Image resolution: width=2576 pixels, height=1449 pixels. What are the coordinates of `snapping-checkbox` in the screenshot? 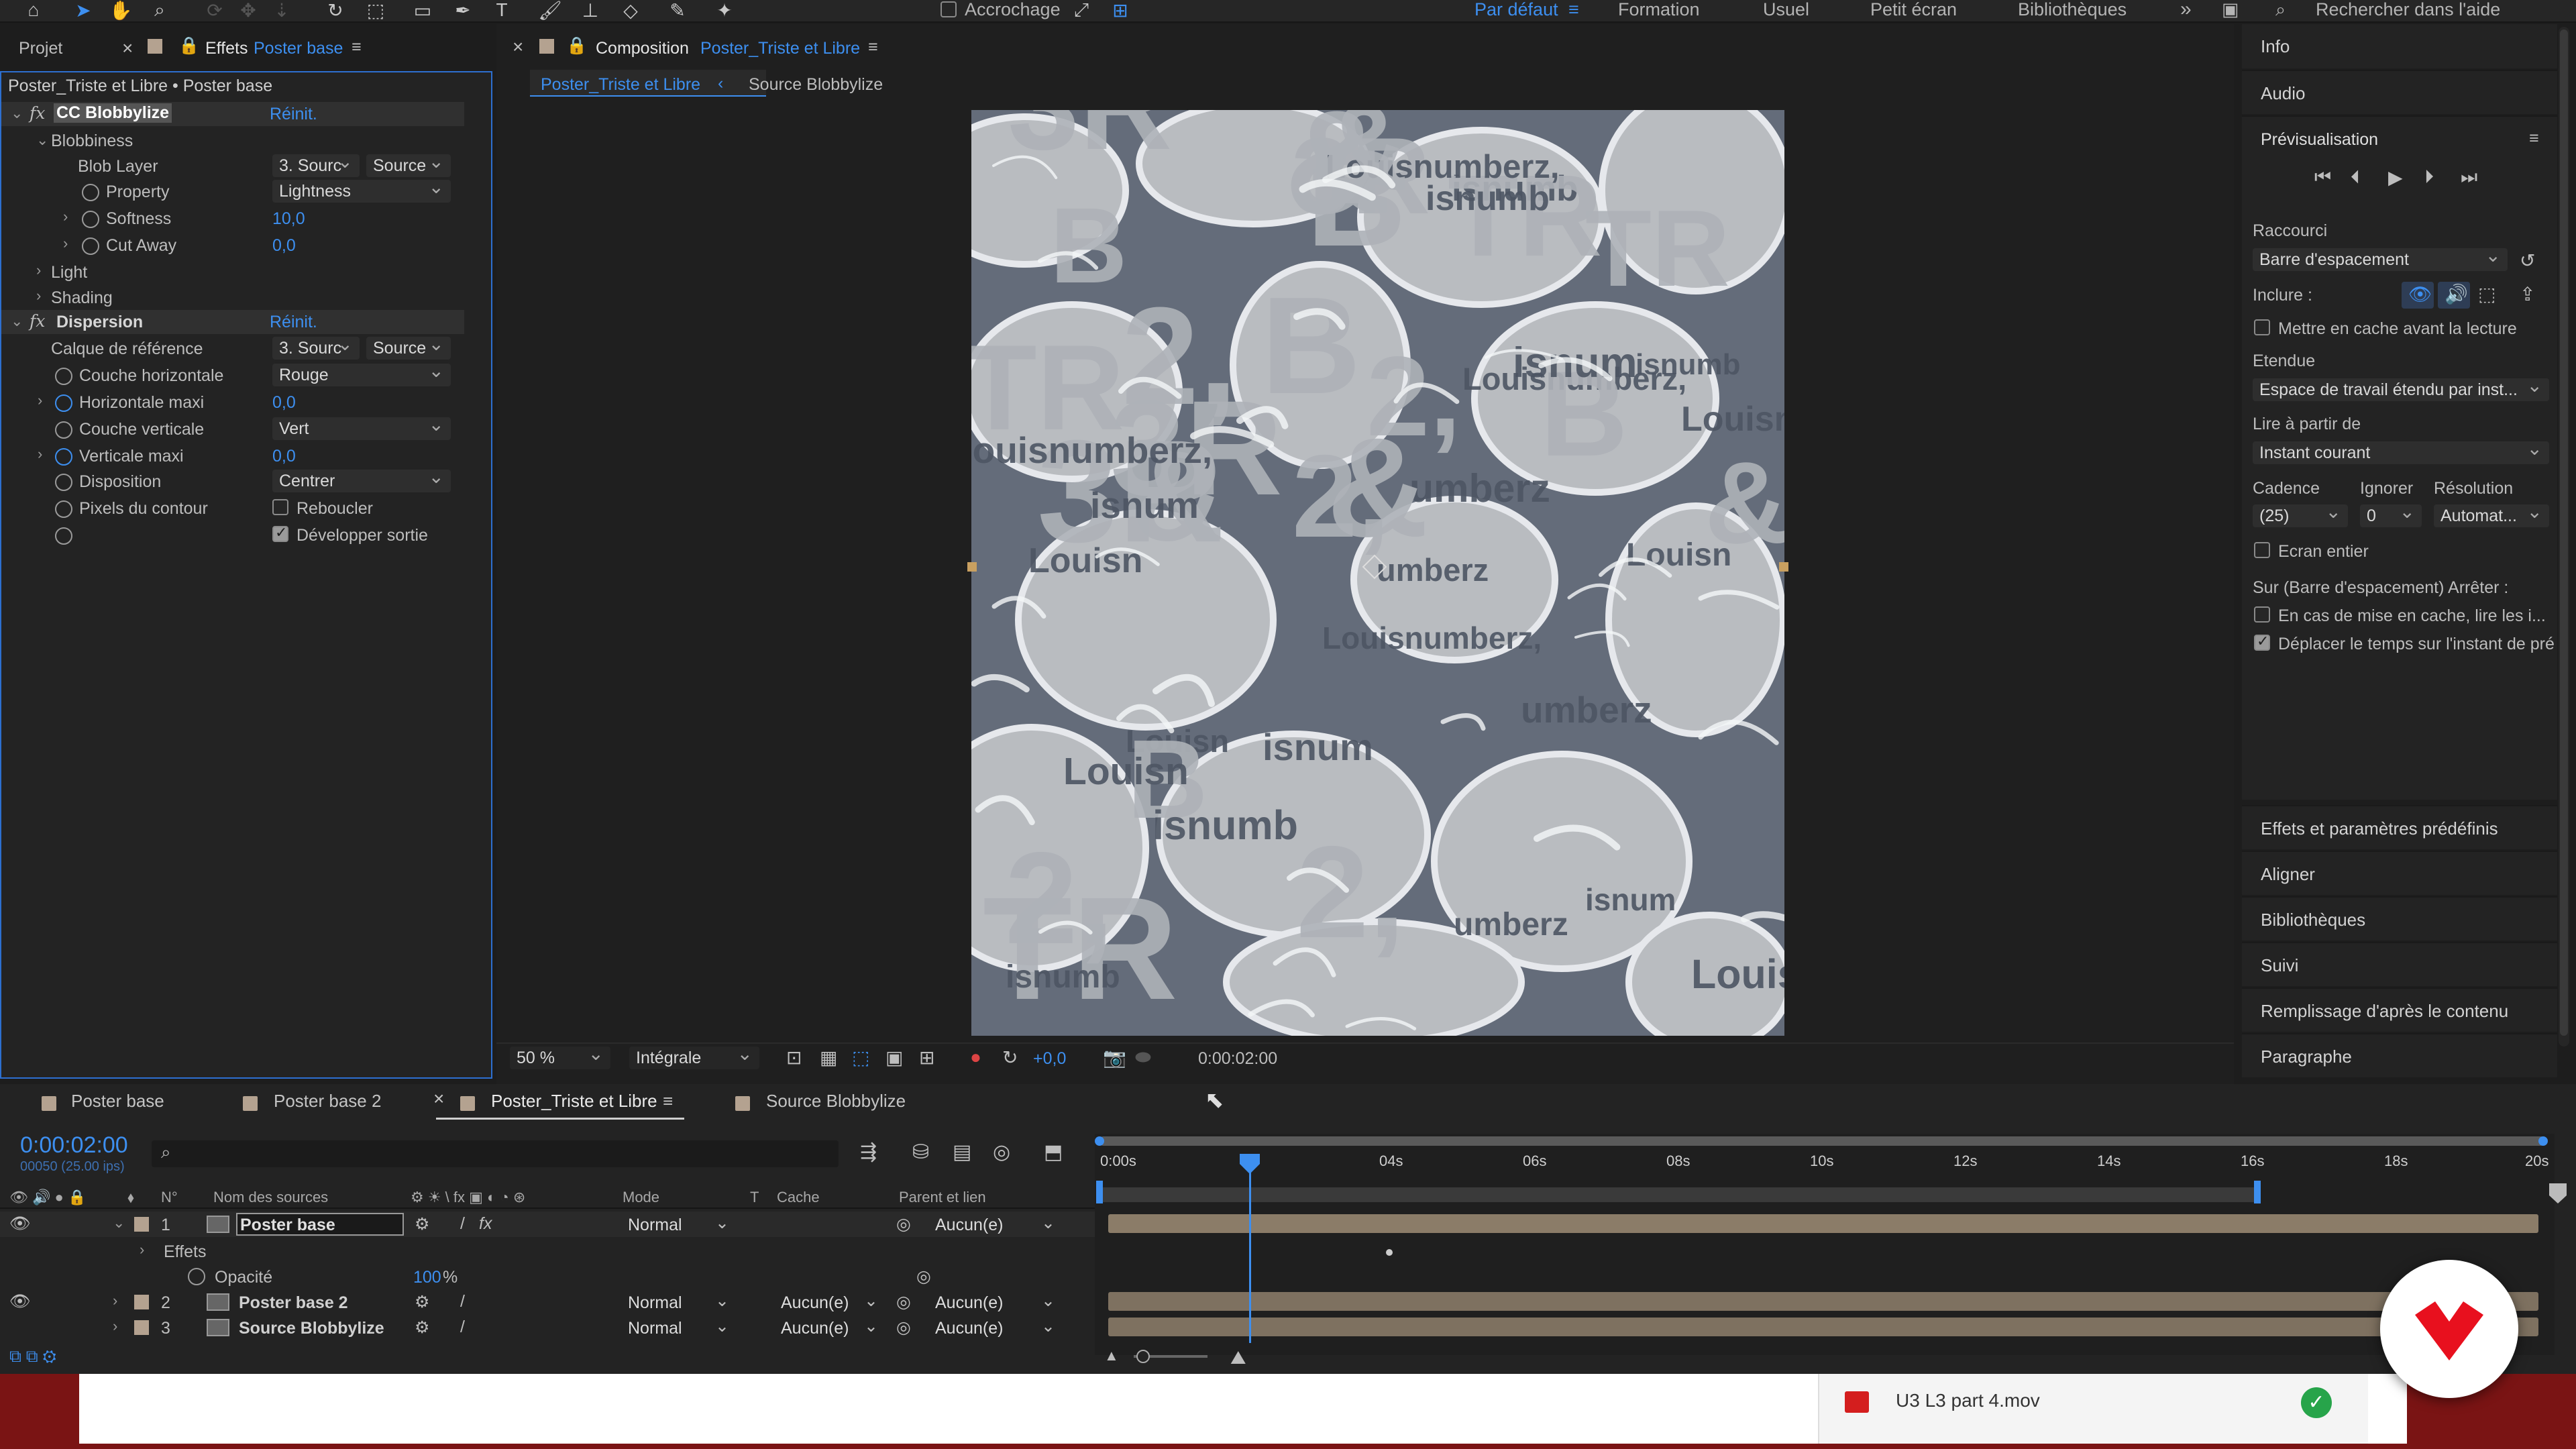 It's located at (949, 9).